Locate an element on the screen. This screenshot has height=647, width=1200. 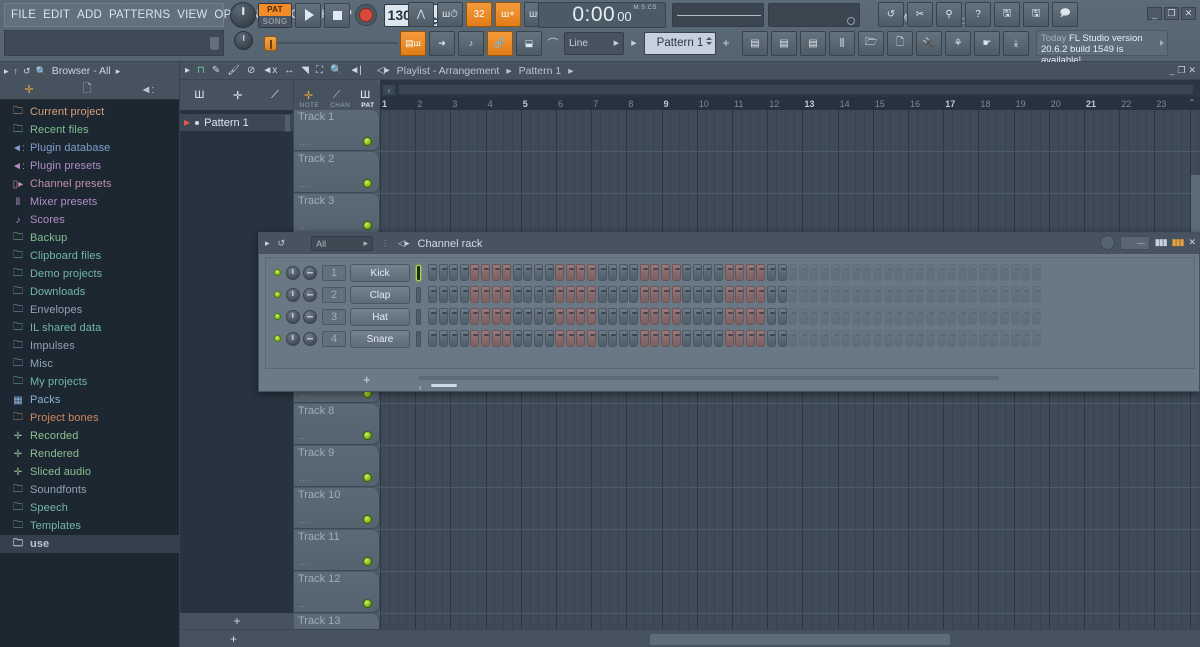
magnet-icon: ⊓ is located at coordinates (201, 70).